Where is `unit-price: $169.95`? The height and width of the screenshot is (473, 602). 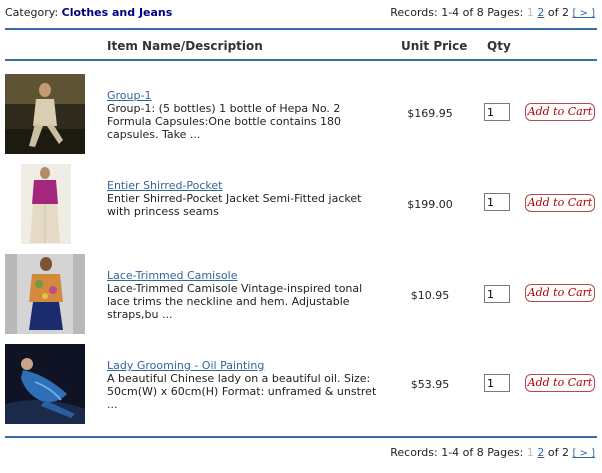 unit-price: $169.95 is located at coordinates (430, 113).